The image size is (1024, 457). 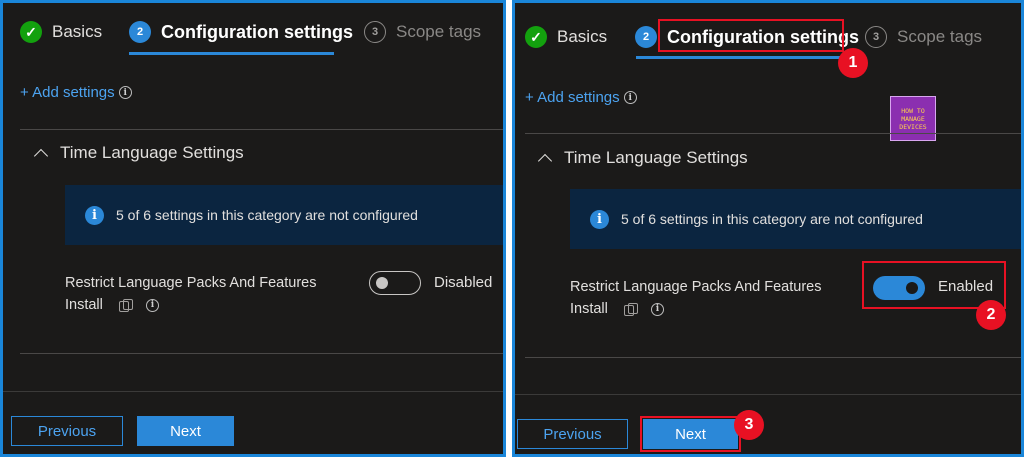 I want to click on toggle-state-label: Disabled, so click(x=463, y=282).